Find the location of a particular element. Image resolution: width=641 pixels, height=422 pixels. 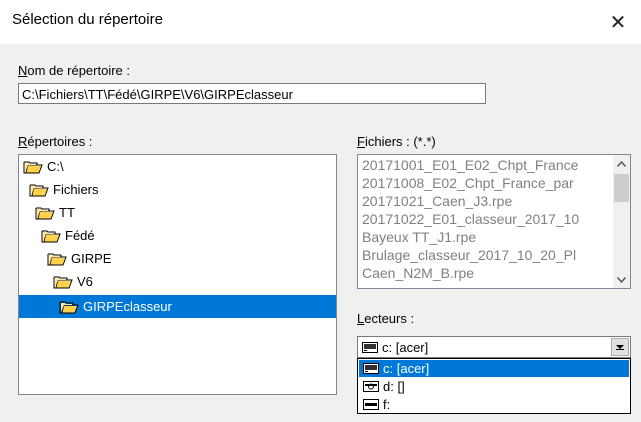

drive-select-value: c: [acer] is located at coordinates (405, 347).